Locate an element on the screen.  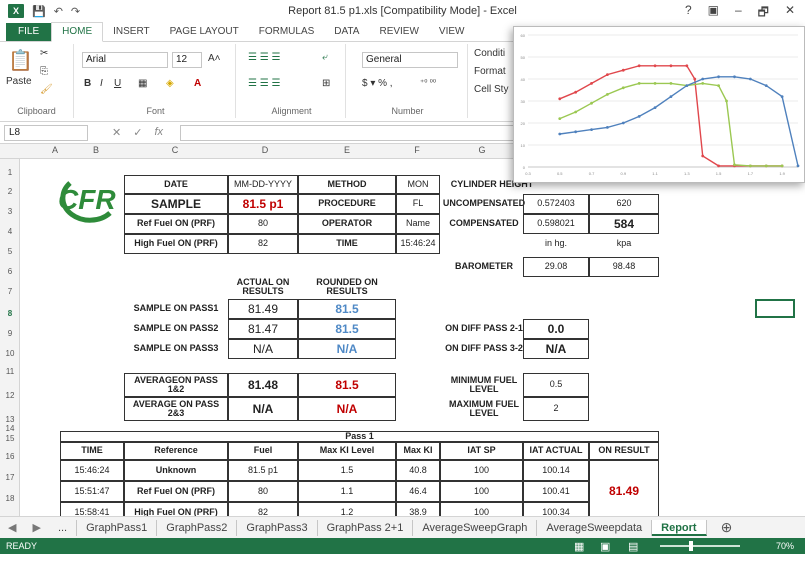
pass3-rounded: N/A is located at coordinates (347, 349).